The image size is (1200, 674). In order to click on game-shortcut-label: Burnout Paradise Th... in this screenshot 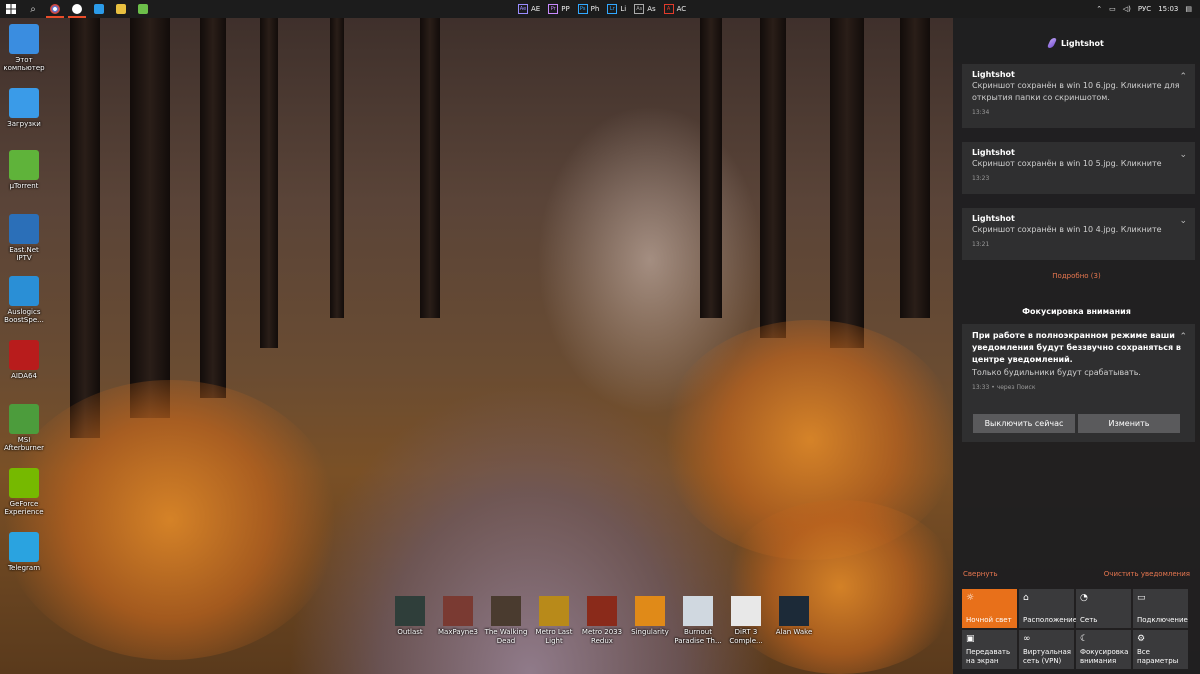, I will do `click(698, 636)`.